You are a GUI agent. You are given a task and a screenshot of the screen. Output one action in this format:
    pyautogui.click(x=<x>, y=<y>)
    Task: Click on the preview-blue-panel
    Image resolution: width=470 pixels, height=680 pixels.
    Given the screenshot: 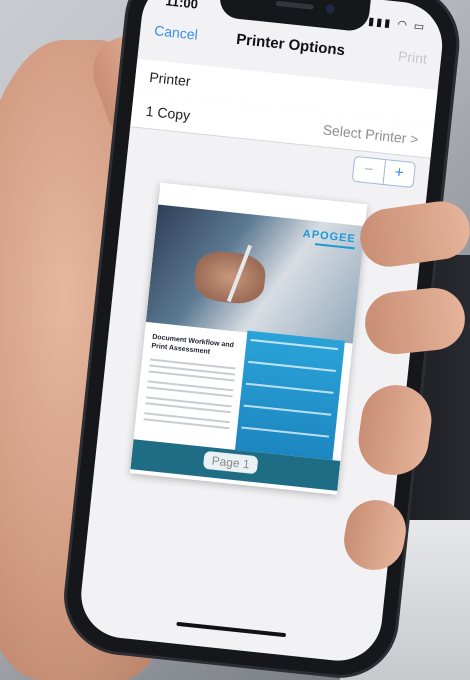 What is the action you would take?
    pyautogui.click(x=289, y=395)
    